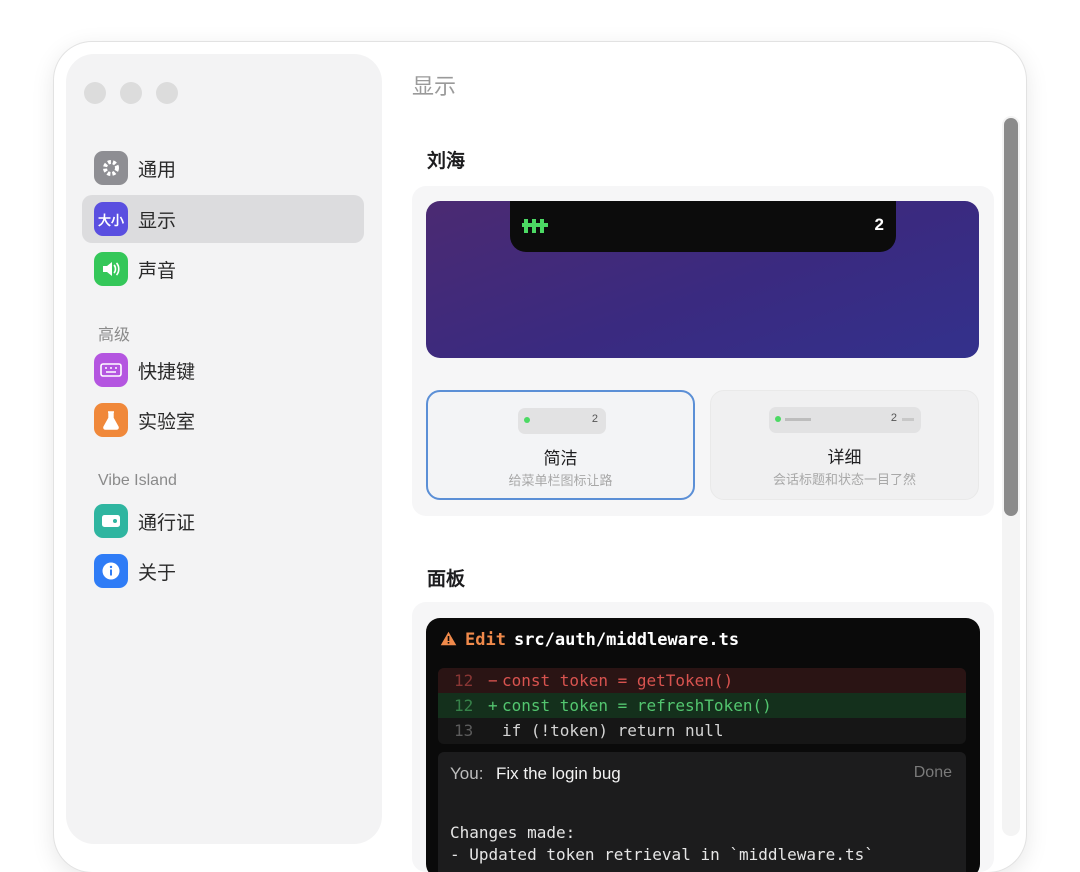  I want to click on close-window-button, so click(95, 93).